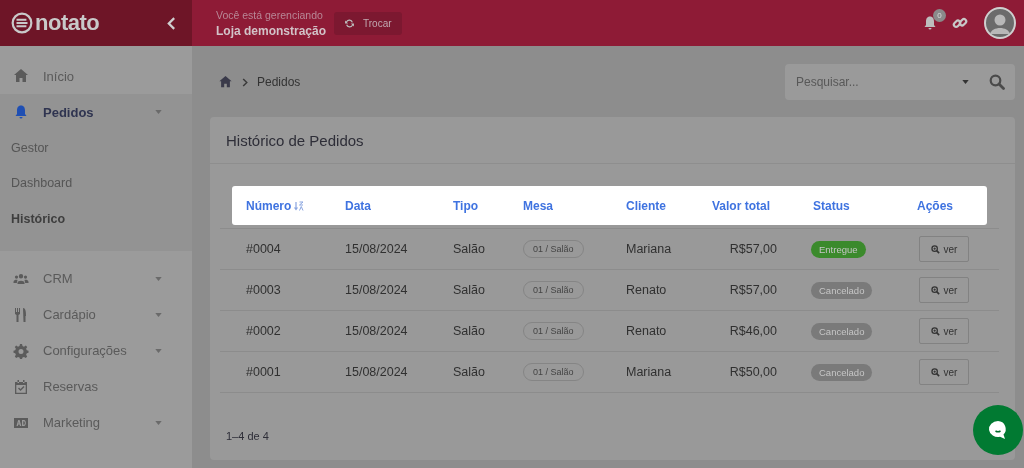 The image size is (1024, 468). I want to click on column-header: Número, so click(269, 205).